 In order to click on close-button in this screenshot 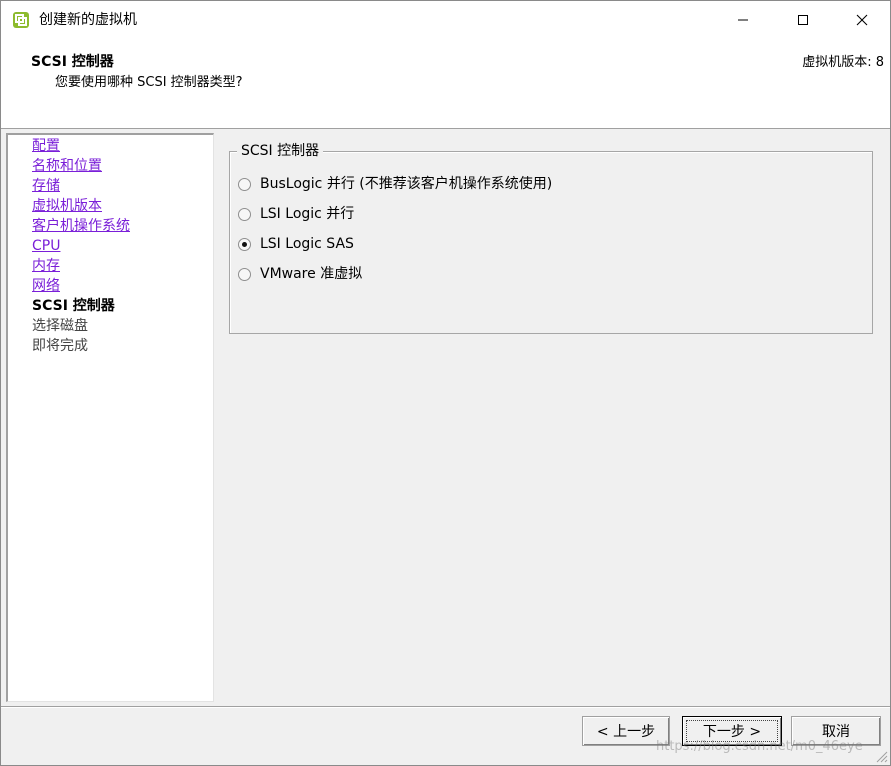, I will do `click(862, 20)`.